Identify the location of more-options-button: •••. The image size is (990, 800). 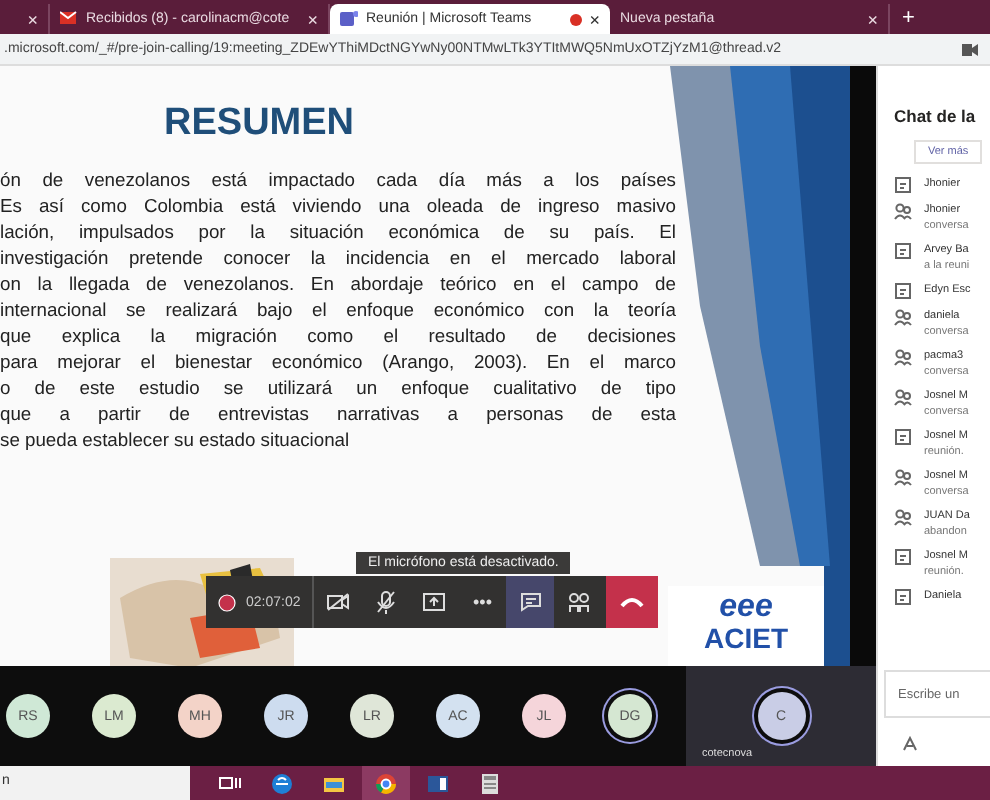
(482, 602).